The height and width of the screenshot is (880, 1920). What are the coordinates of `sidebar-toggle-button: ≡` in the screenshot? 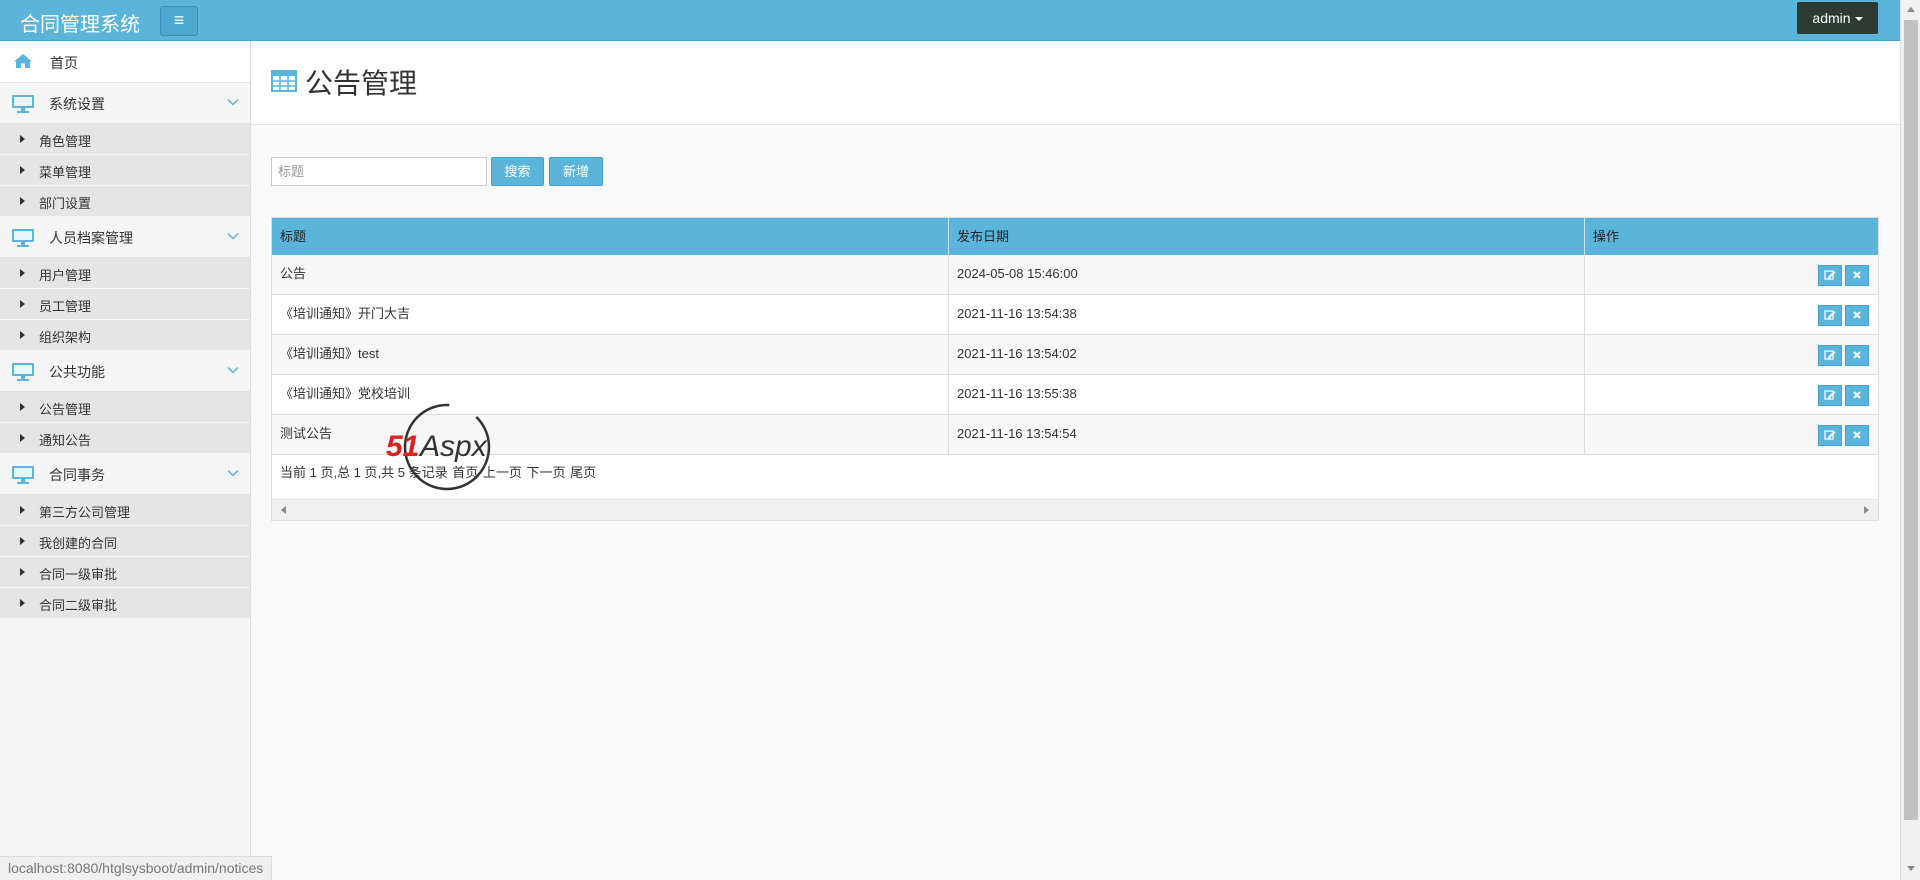 It's located at (179, 21).